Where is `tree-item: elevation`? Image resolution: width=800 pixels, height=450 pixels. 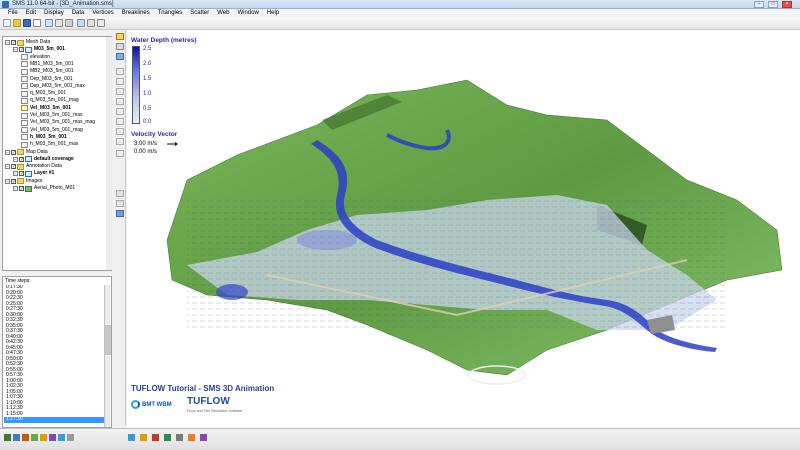 tree-item: elevation is located at coordinates (35, 57).